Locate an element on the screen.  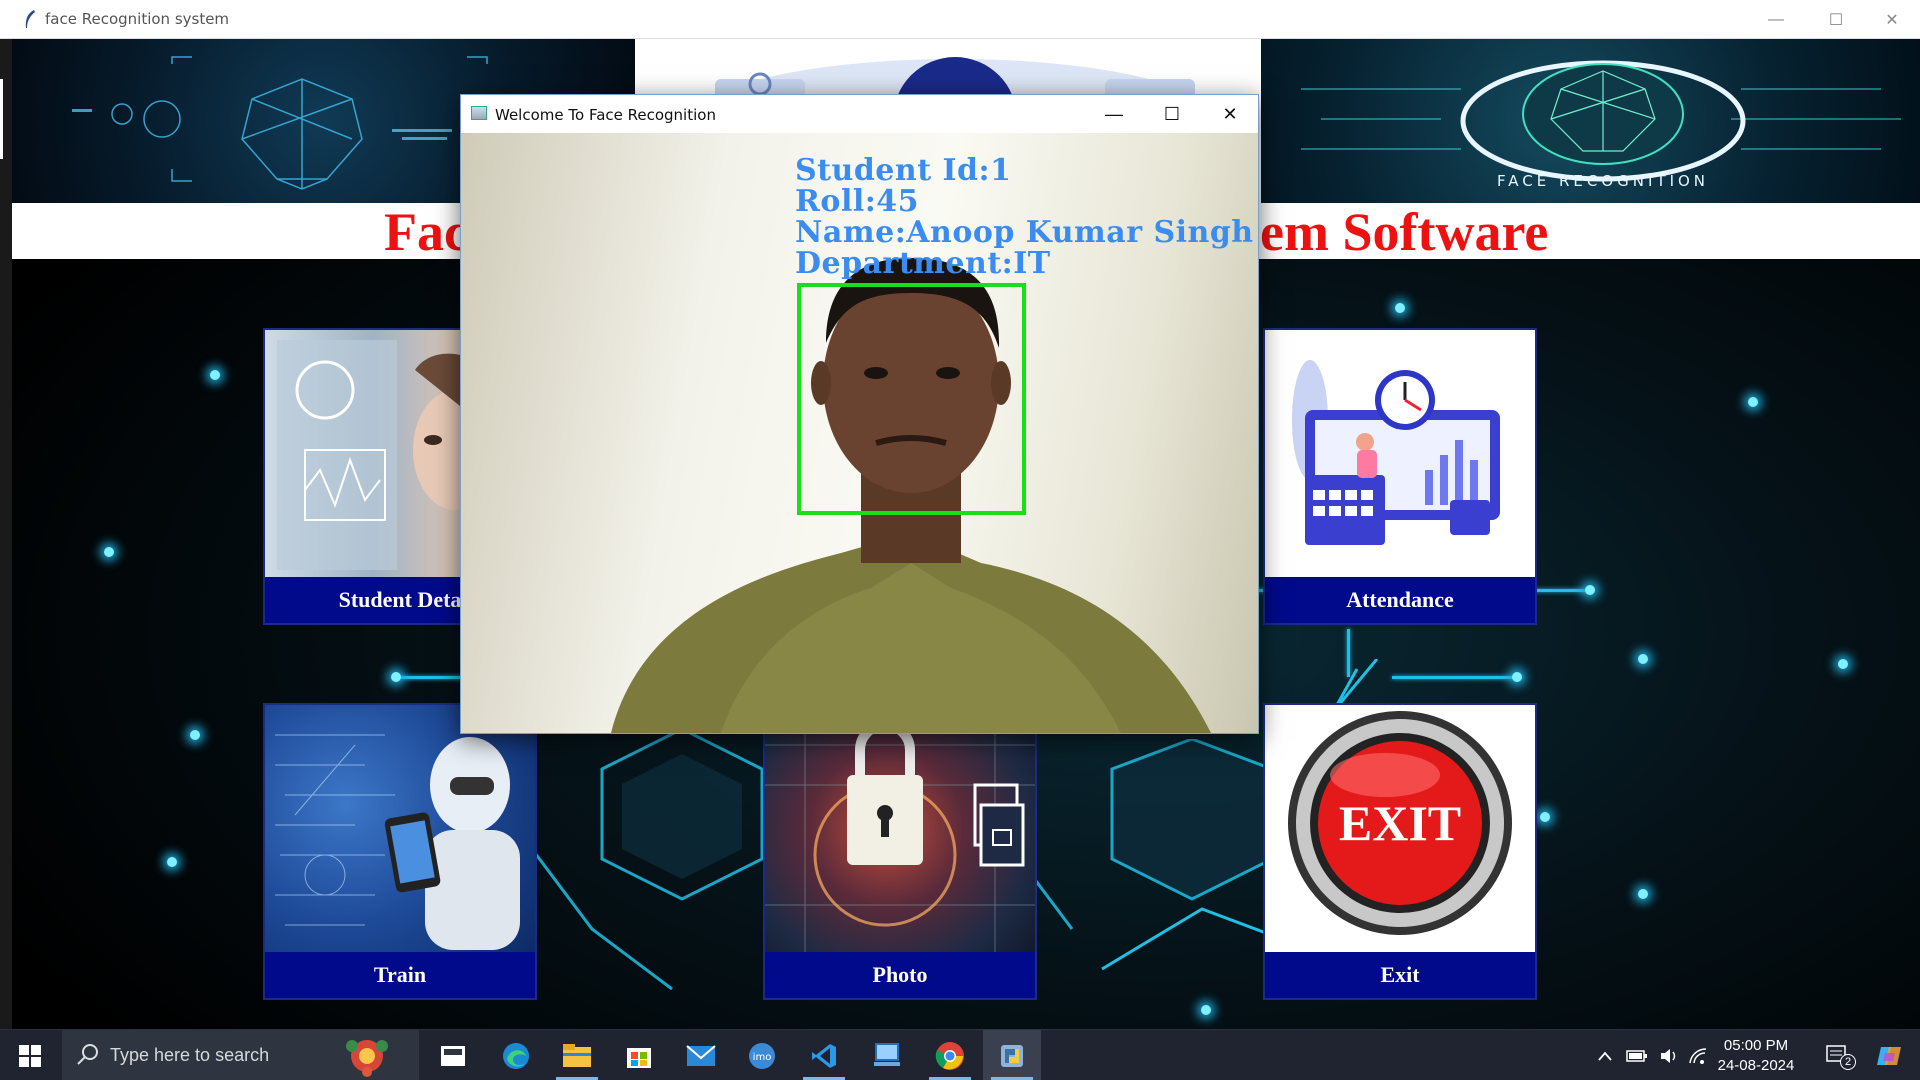
notifications-button: 2 is located at coordinates (1838, 1055).